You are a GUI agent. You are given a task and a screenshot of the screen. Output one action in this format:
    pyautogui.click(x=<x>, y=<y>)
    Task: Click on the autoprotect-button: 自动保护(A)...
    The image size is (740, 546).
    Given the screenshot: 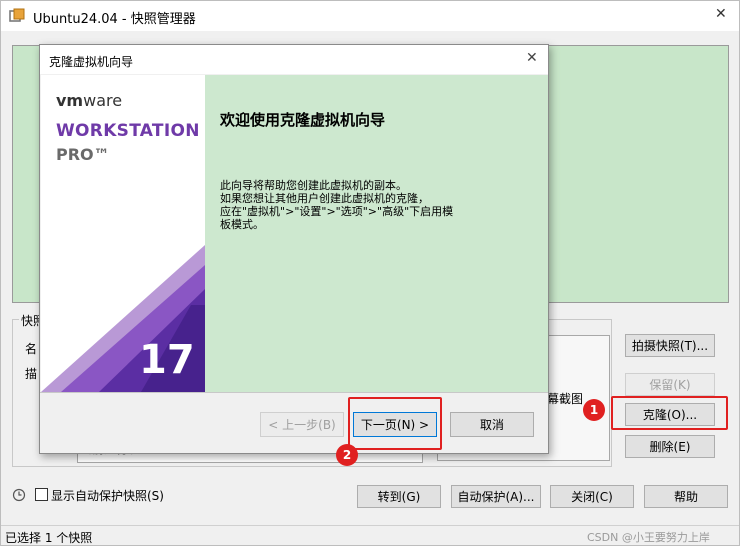 What is the action you would take?
    pyautogui.click(x=496, y=496)
    